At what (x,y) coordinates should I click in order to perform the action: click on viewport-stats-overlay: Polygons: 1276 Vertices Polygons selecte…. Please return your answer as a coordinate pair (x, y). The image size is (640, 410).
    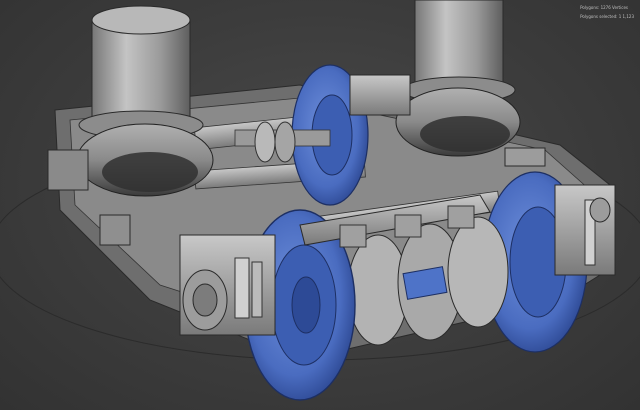
    Looking at the image, I should click on (607, 12).